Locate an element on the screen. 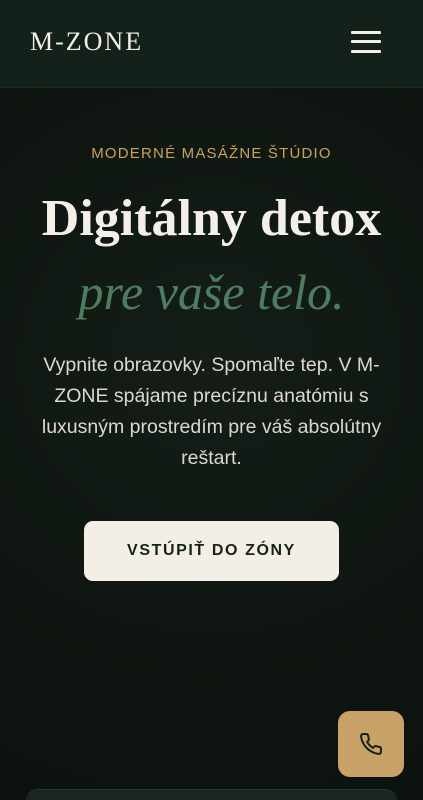  next-section-card-edge is located at coordinates (211, 794).